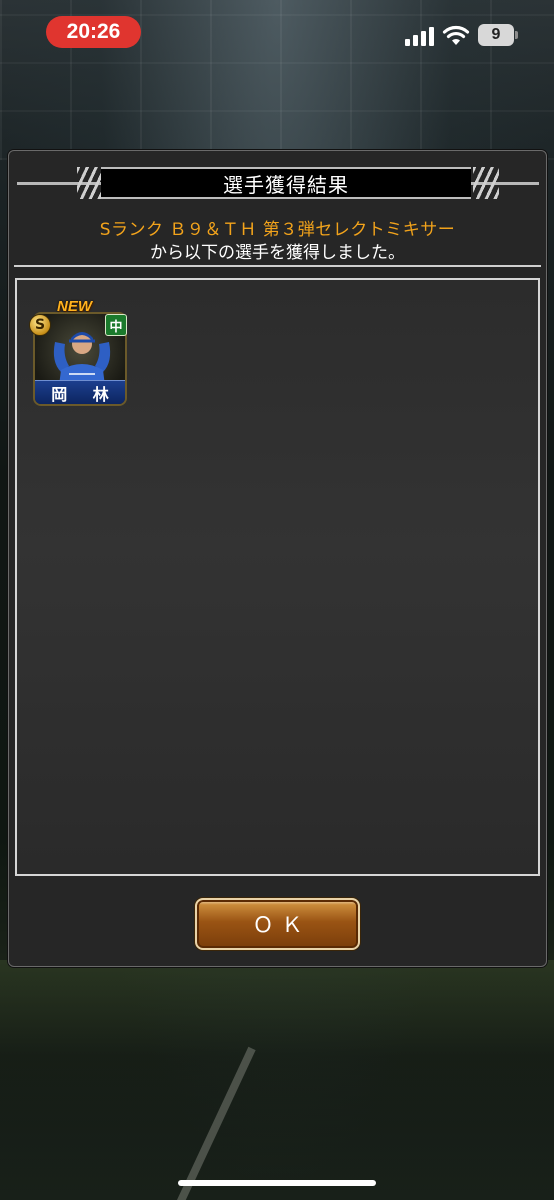 This screenshot has height=1200, width=554. I want to click on player-name: 岡 林, so click(80, 392).